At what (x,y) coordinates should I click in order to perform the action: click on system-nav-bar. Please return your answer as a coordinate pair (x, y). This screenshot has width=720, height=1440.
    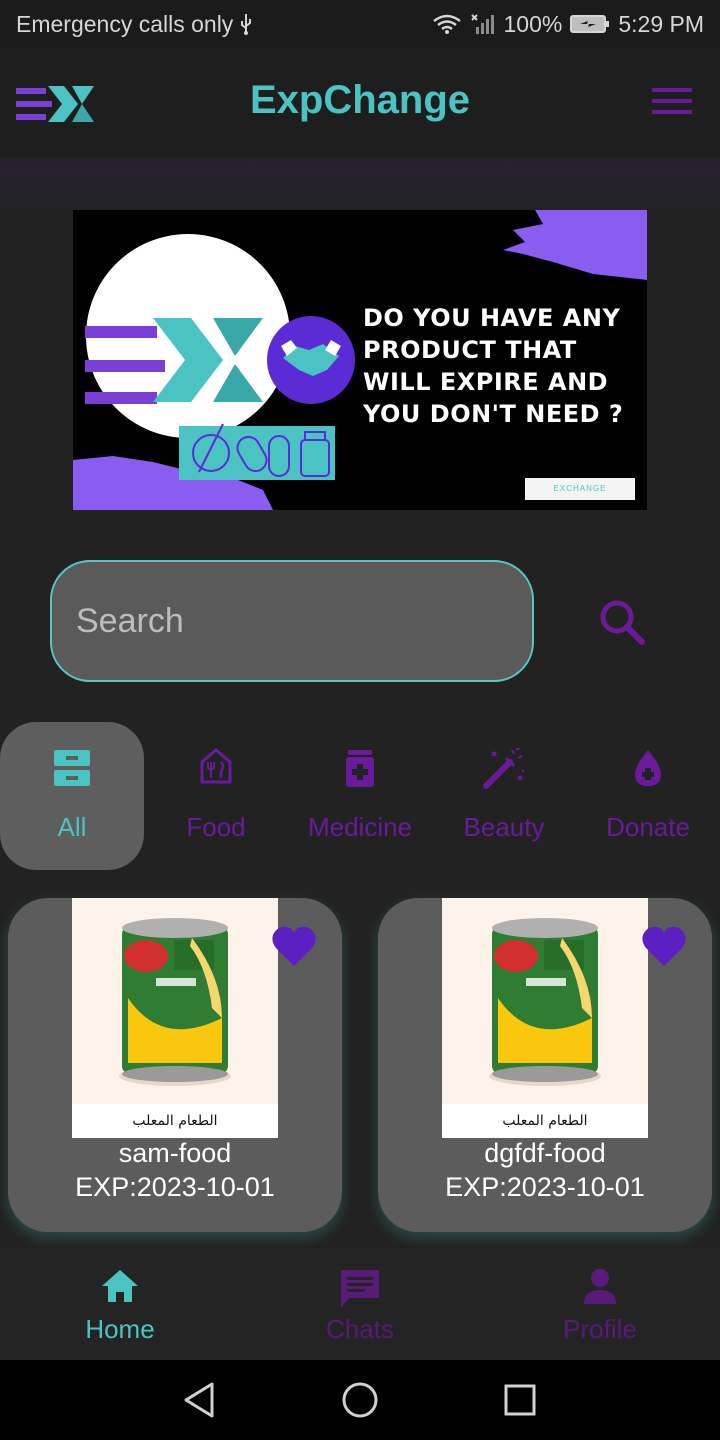
    Looking at the image, I should click on (360, 1400).